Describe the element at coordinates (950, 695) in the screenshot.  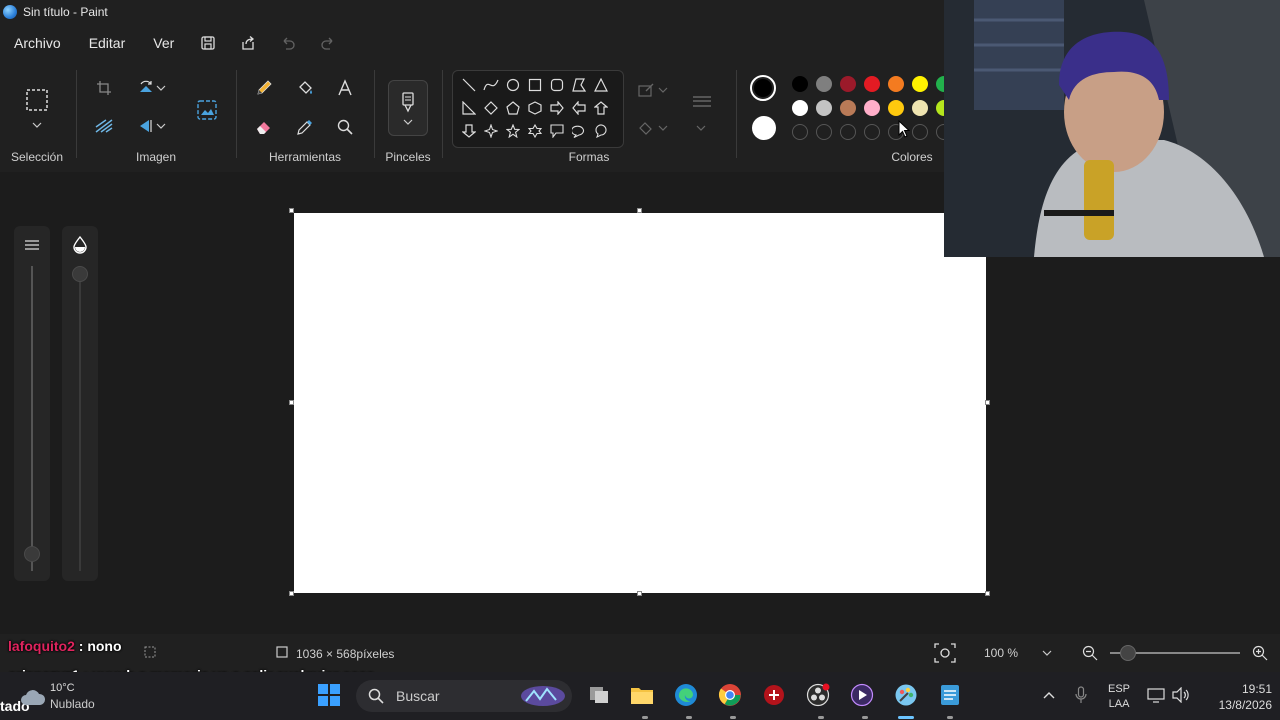
I see `notepad-icon` at that location.